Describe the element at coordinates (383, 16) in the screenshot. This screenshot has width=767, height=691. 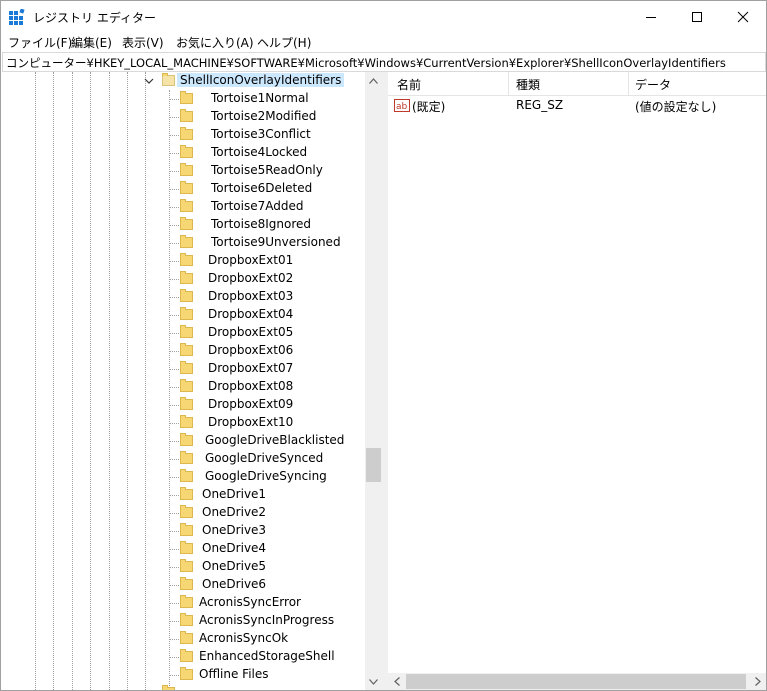
I see `title-bar: レジストリ エディター` at that location.